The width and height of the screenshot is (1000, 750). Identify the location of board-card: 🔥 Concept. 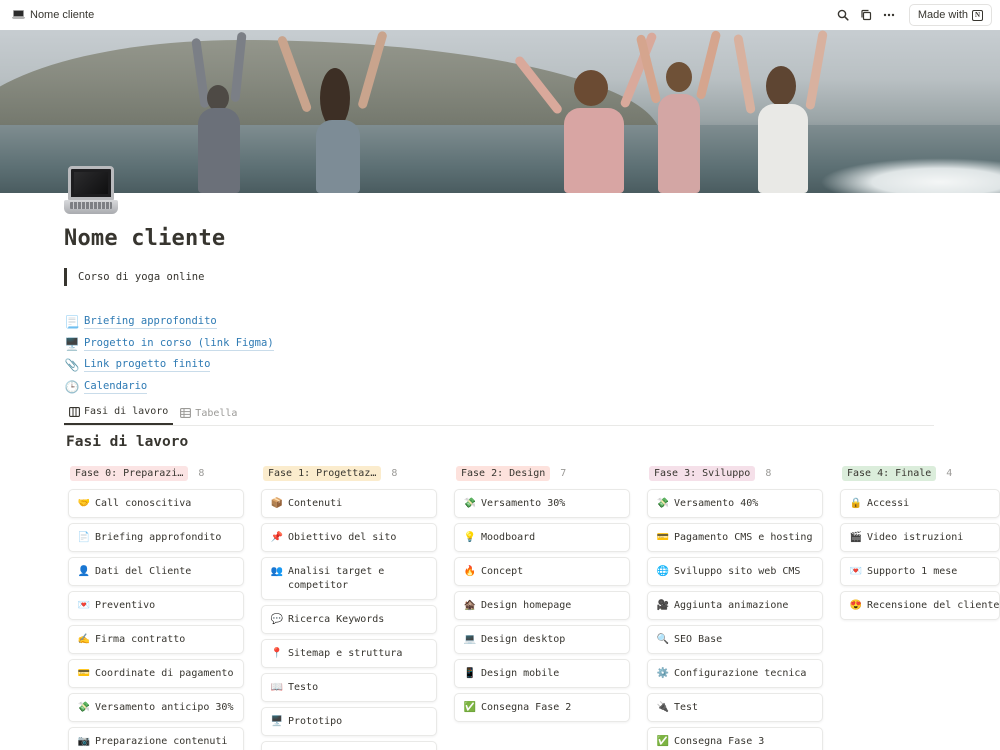
(542, 571).